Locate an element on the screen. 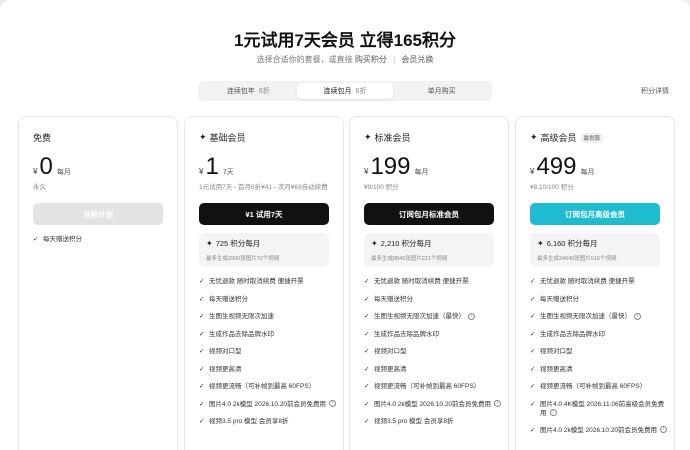  feature-text: 视频对口型 is located at coordinates (556, 351).